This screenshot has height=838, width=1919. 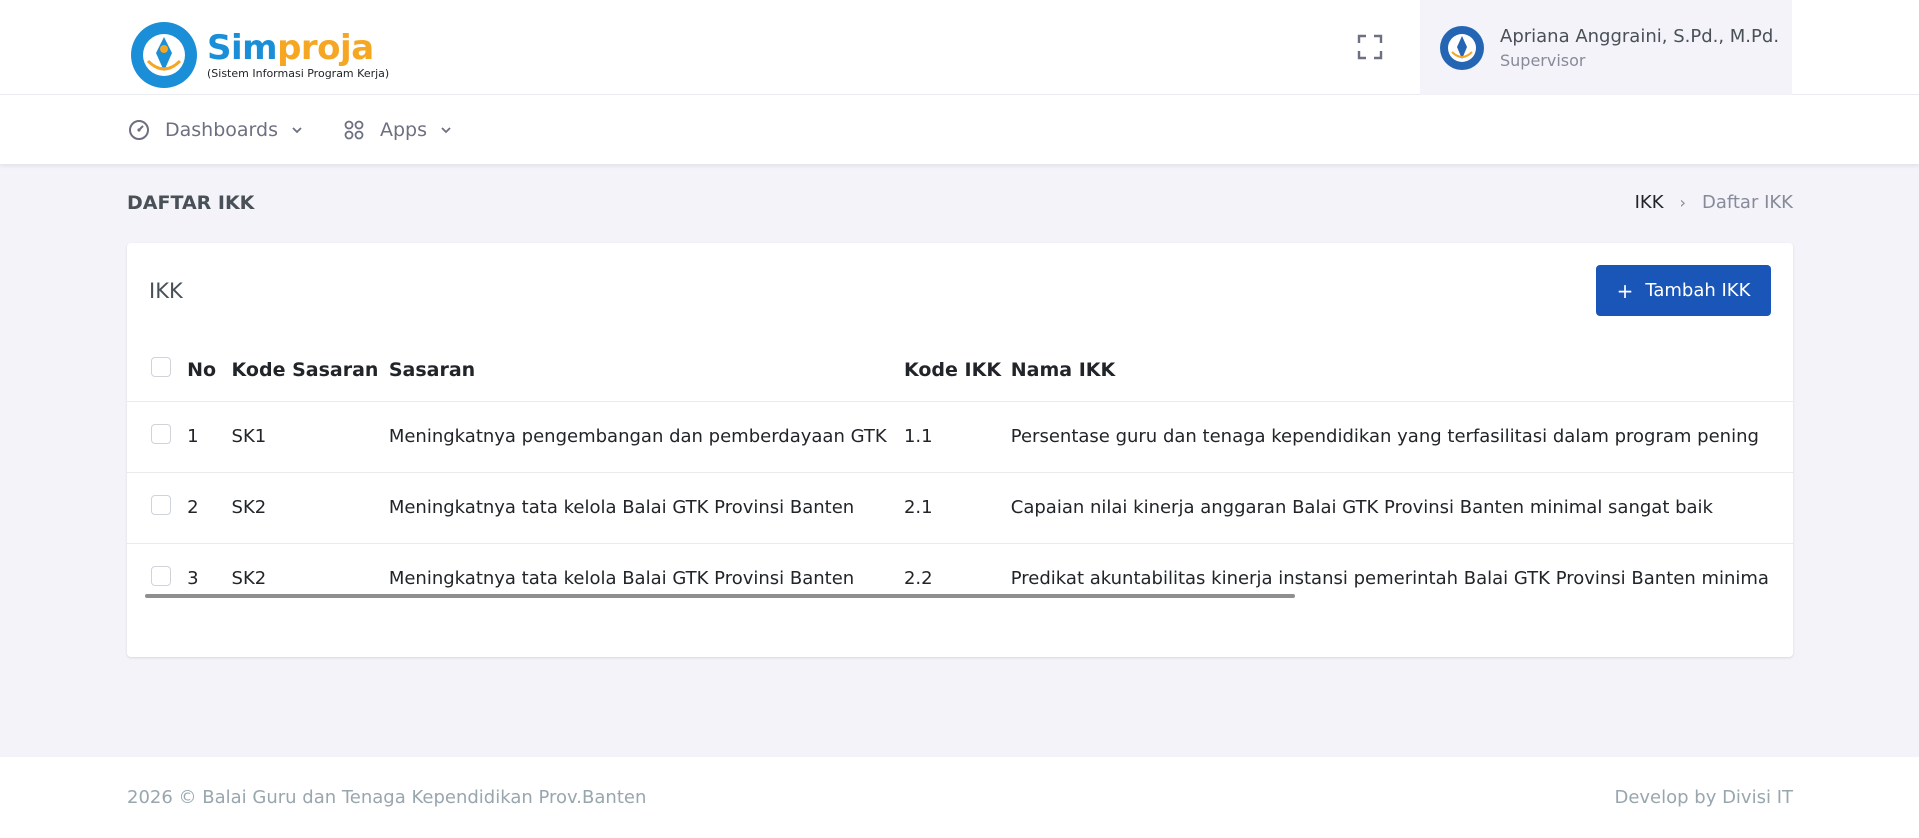 I want to click on cell-kode-ikk: 1.1, so click(x=918, y=436).